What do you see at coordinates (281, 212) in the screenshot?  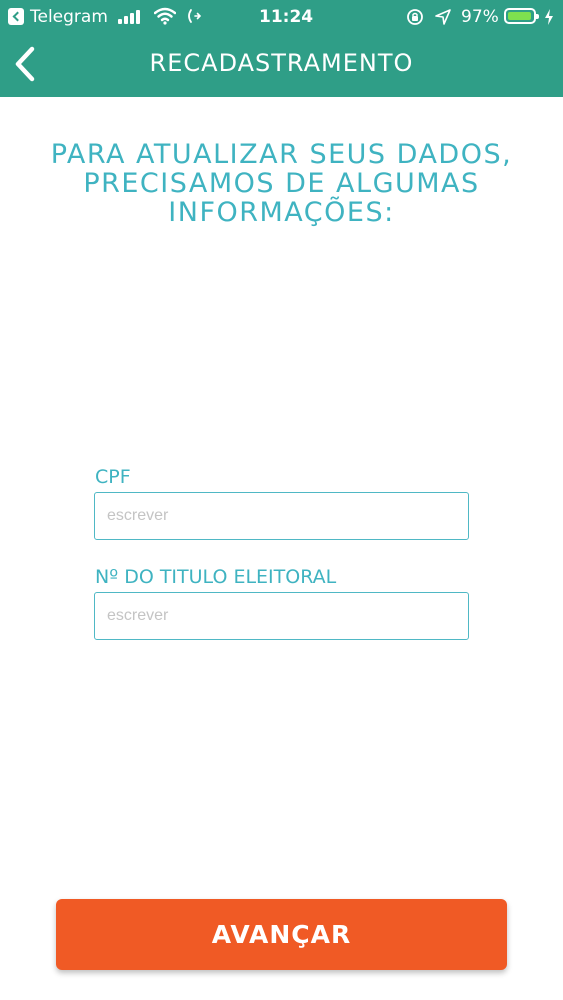 I see `heading-line: INFORMAÇÕES:` at bounding box center [281, 212].